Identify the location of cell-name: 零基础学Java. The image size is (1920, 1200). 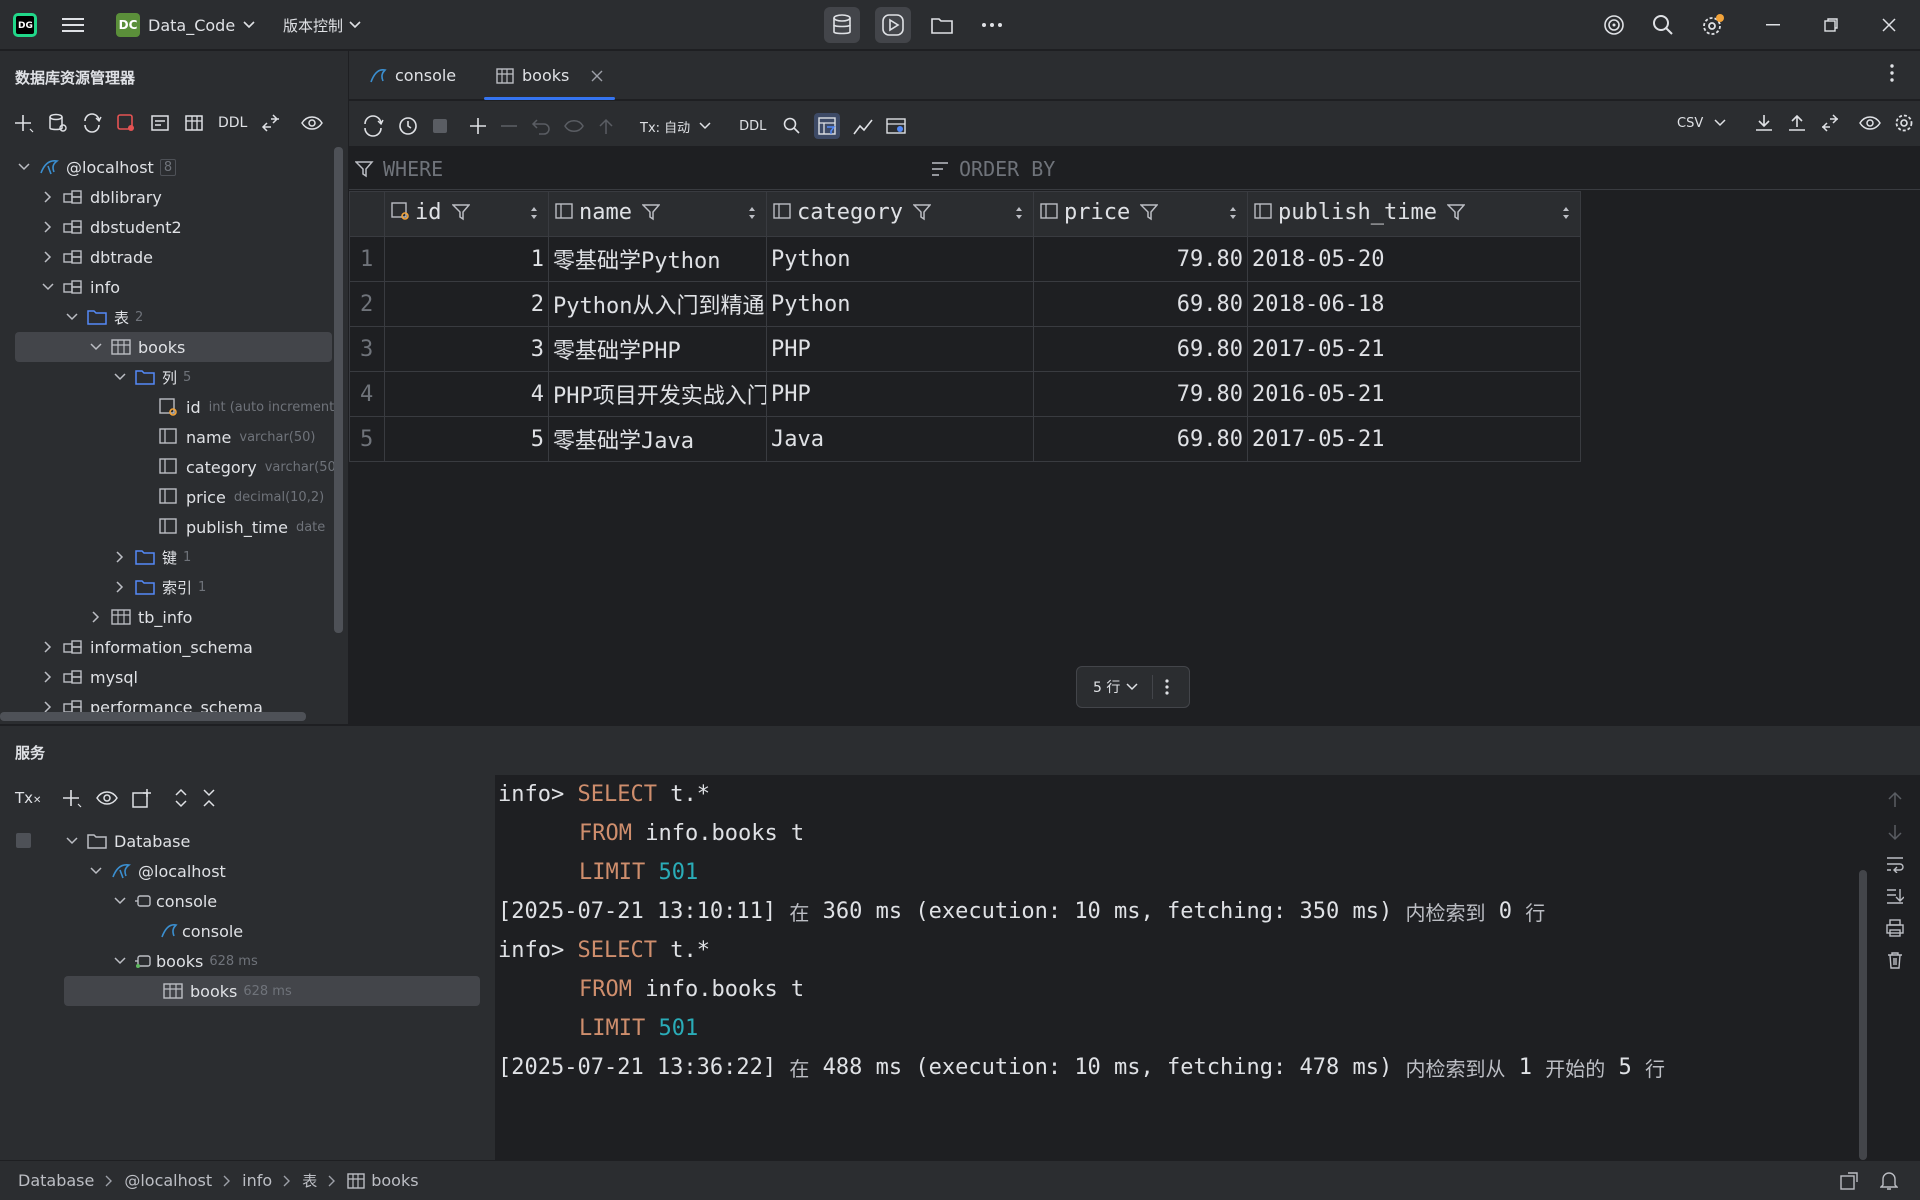
(657, 439).